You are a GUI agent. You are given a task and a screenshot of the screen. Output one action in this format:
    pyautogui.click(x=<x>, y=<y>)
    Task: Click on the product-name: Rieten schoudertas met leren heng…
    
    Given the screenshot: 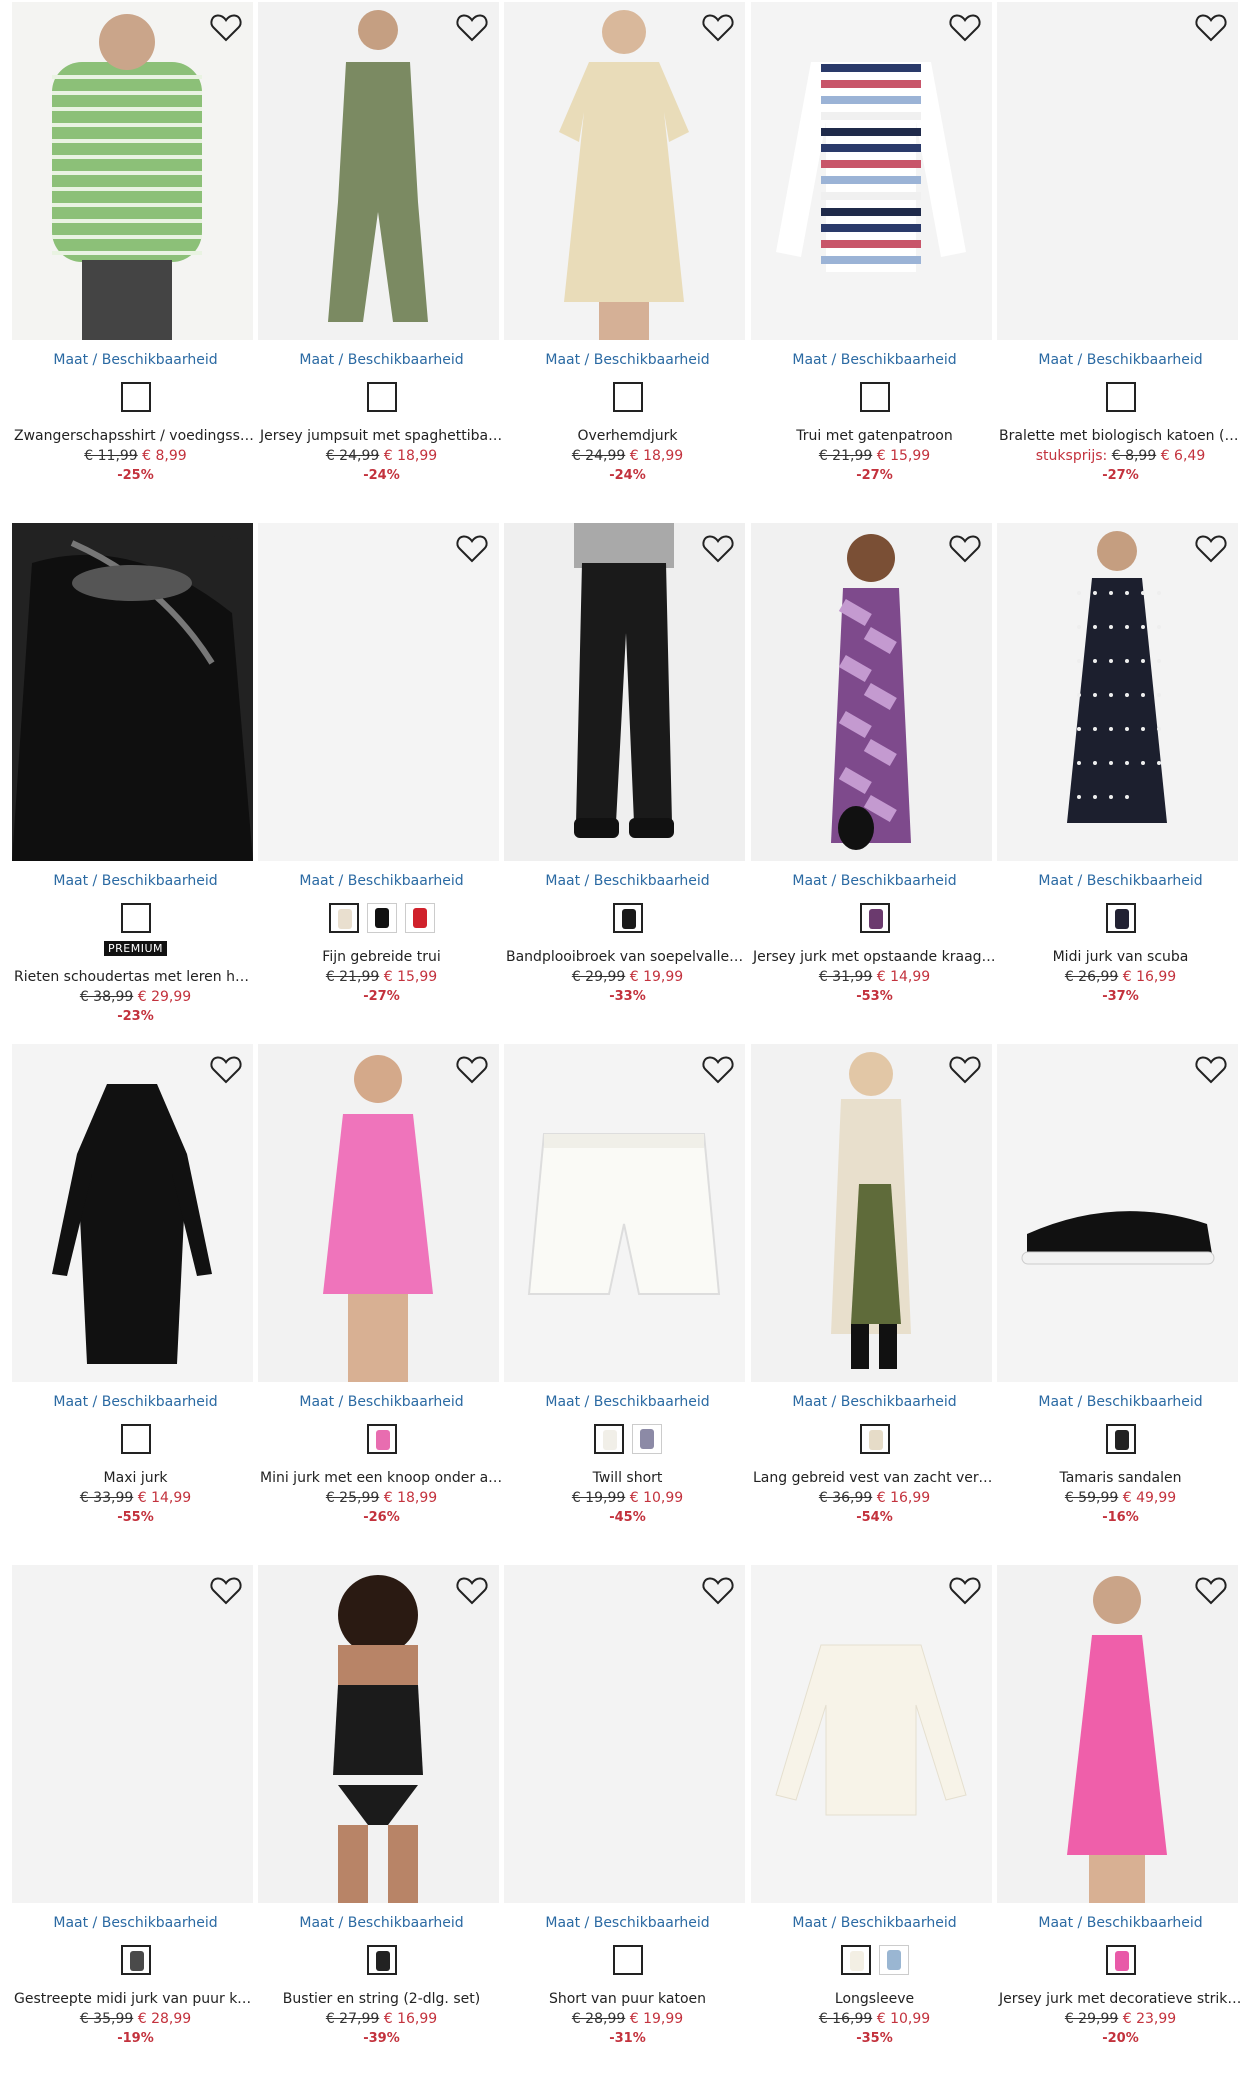 What is the action you would take?
    pyautogui.click(x=135, y=977)
    